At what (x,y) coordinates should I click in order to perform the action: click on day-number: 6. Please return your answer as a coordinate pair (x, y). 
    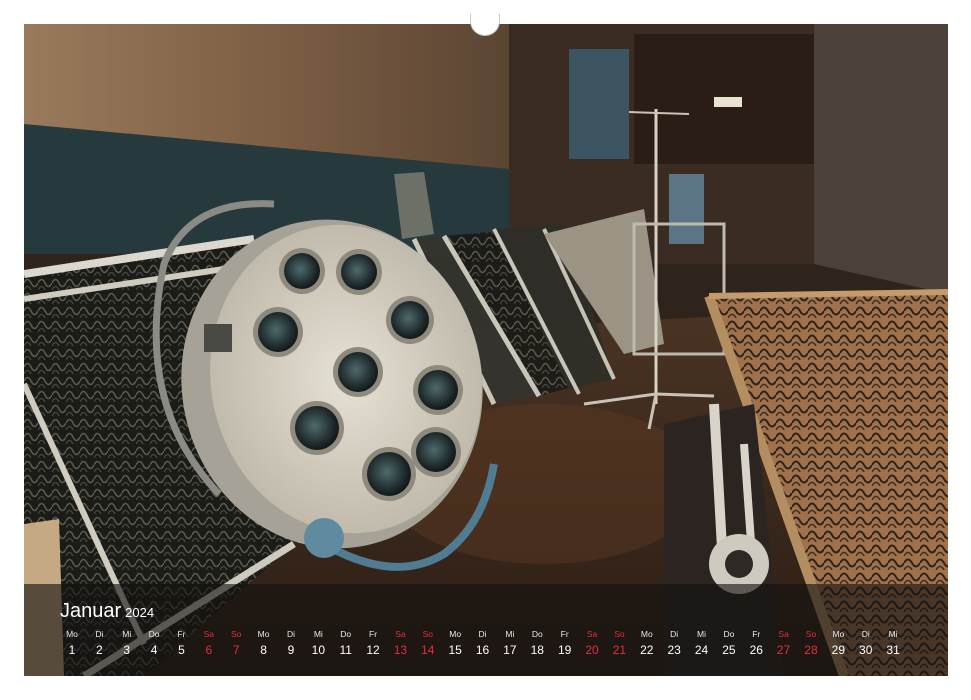
    Looking at the image, I should click on (209, 650).